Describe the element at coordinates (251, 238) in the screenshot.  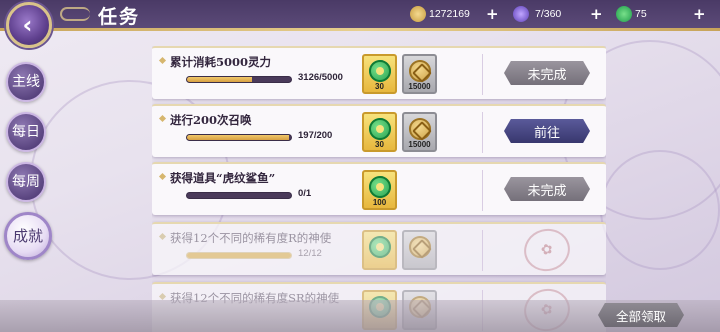
I see `task-name: 获得12个不同的稀有度R的神使` at that location.